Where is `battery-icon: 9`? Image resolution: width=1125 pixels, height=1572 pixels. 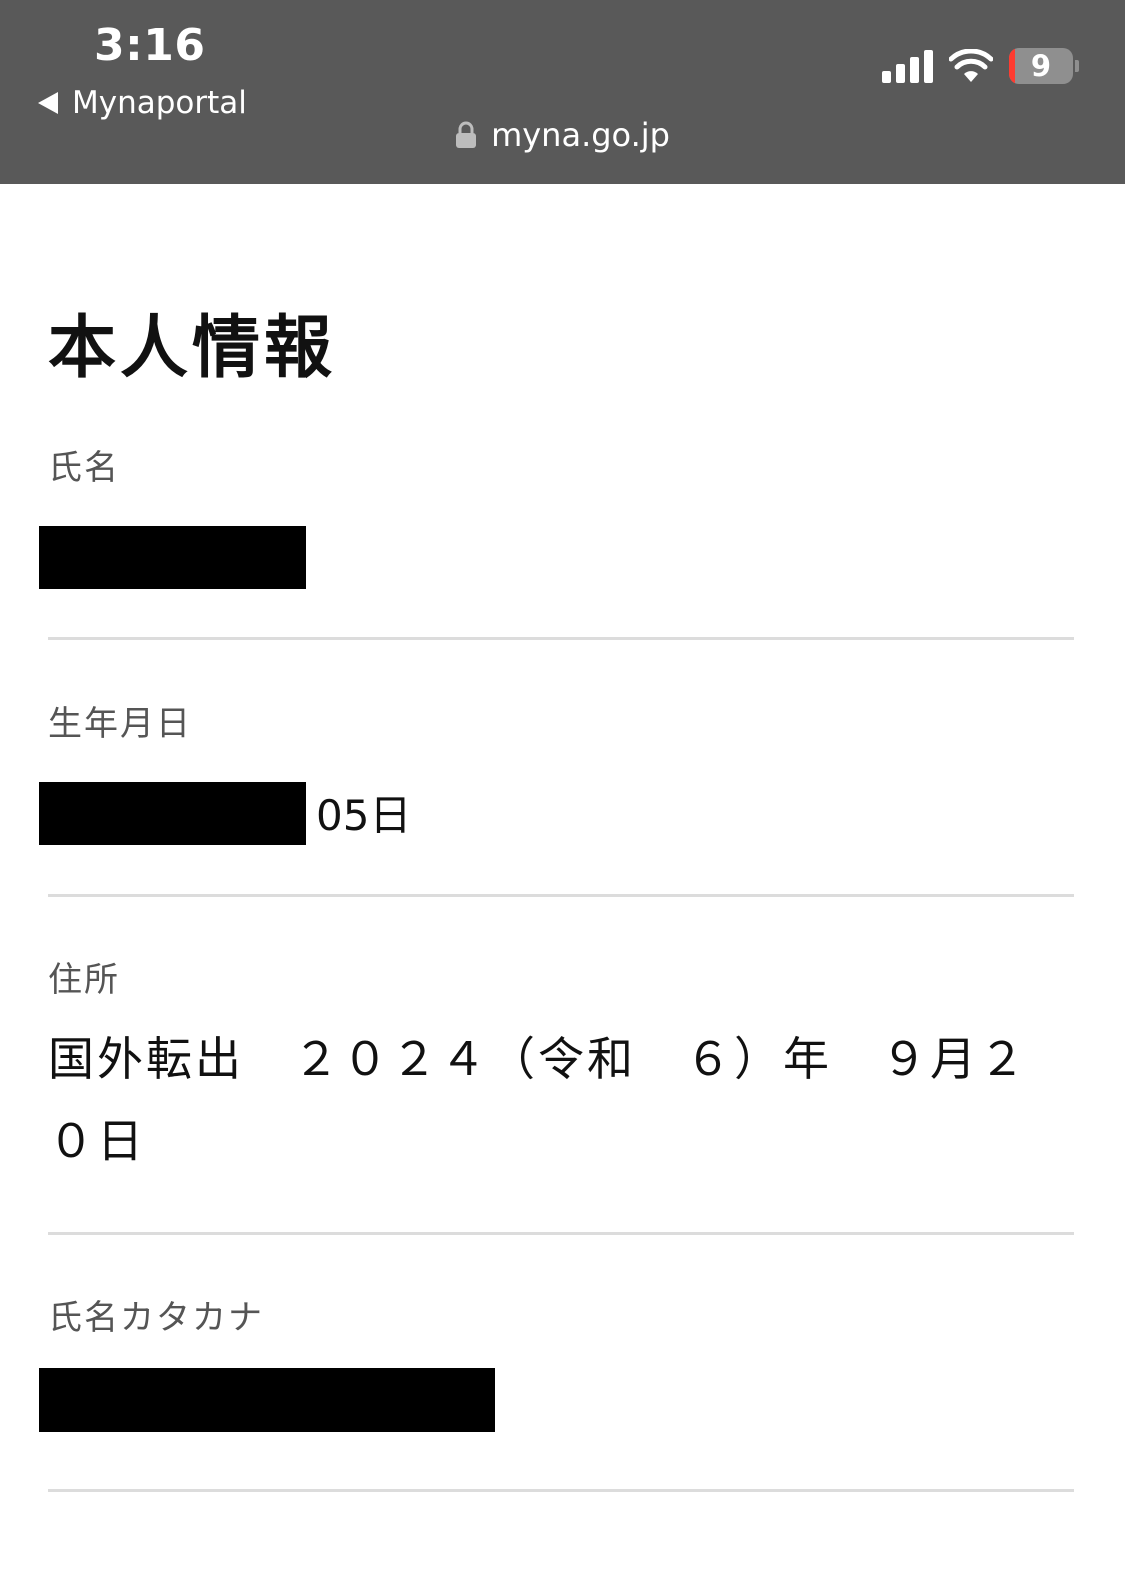
battery-icon: 9 is located at coordinates (1041, 66).